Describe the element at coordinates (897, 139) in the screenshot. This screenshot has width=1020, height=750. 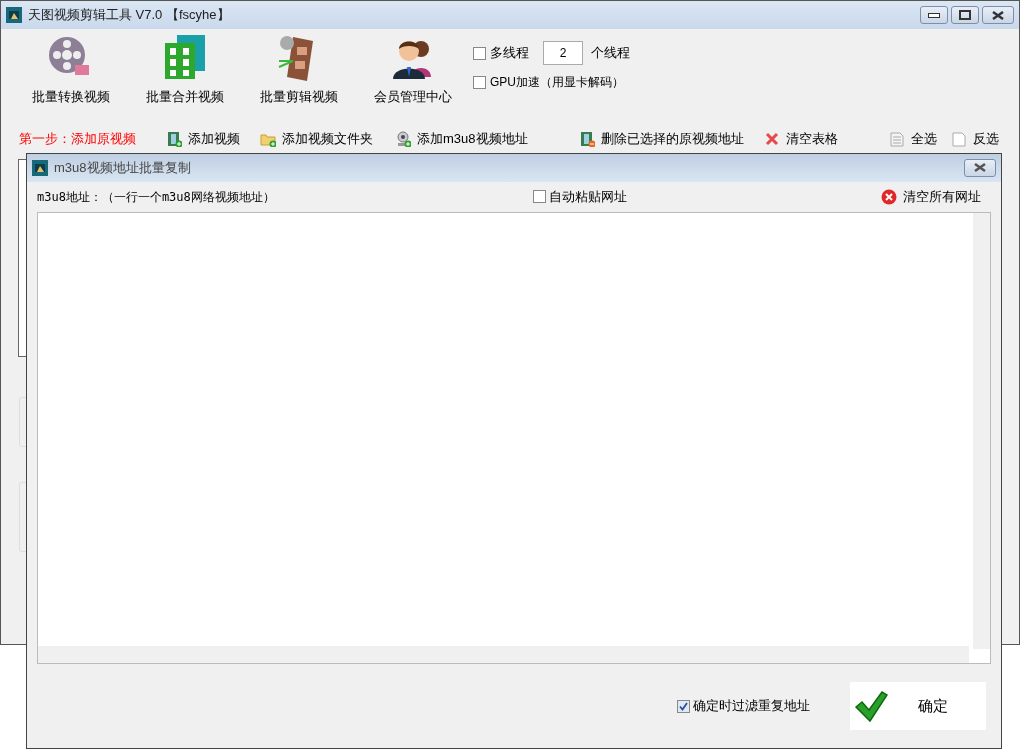
I see `document-lines-icon` at that location.